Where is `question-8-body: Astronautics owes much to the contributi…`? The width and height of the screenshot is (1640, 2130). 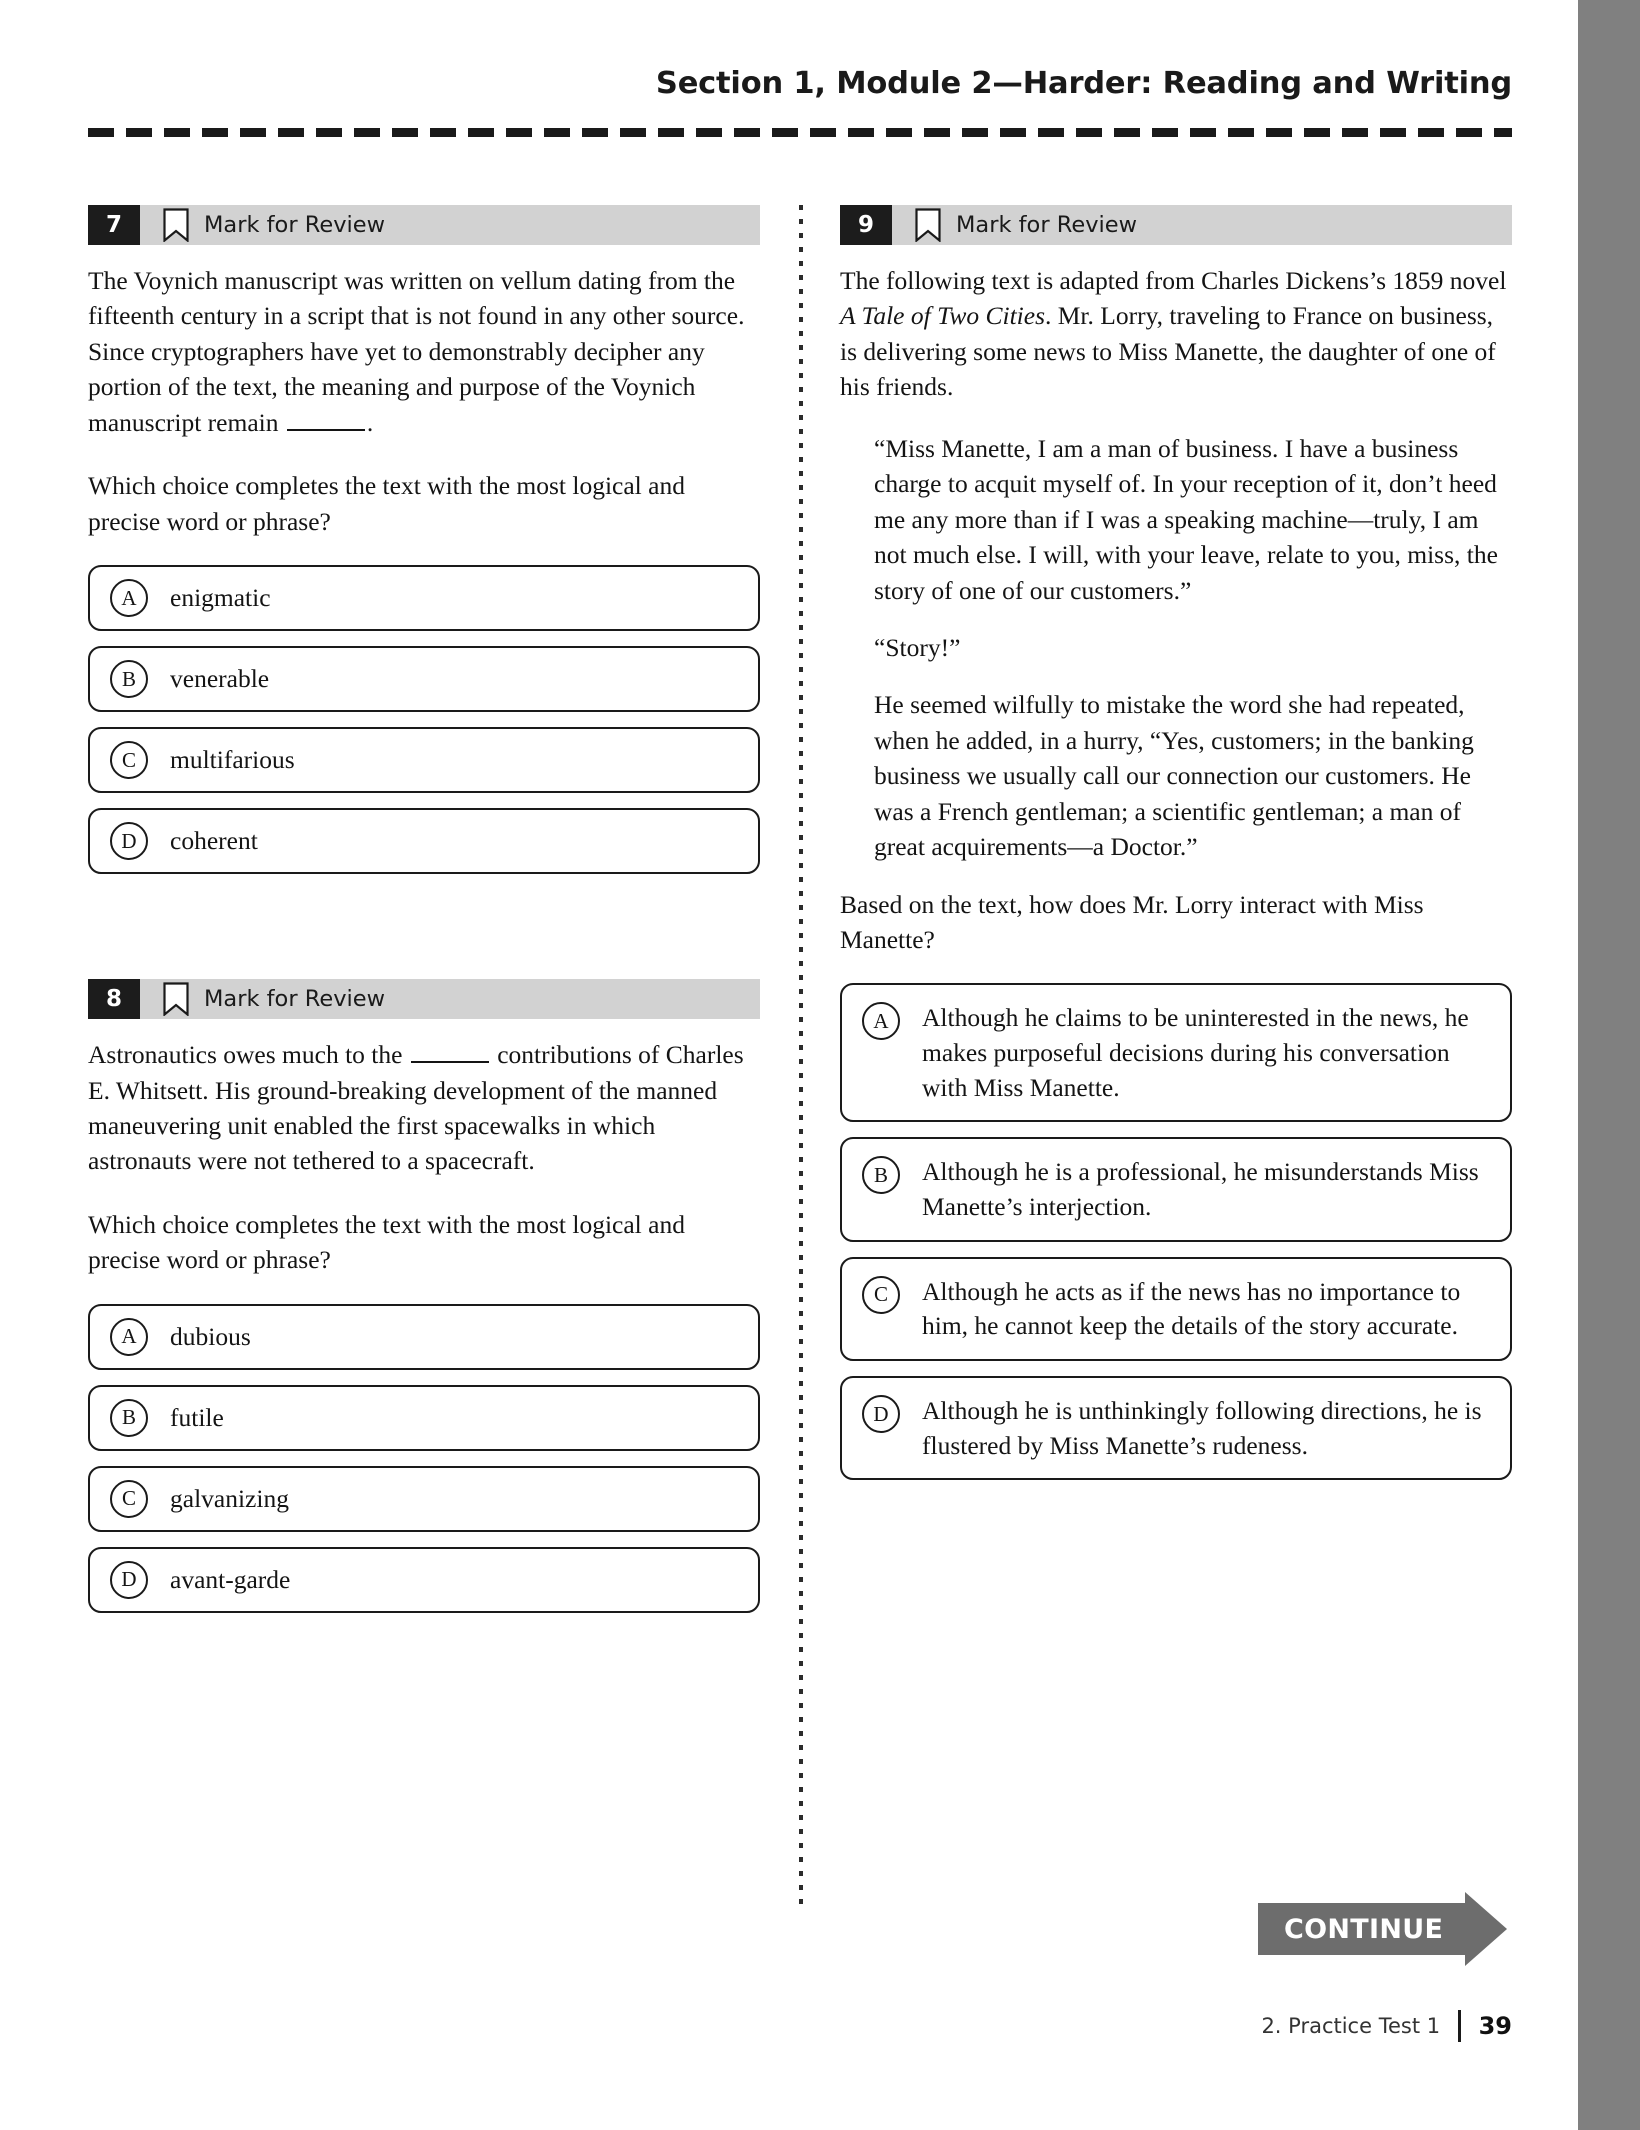
question-8-body: Astronautics owes much to the contributi… is located at coordinates (416, 1108).